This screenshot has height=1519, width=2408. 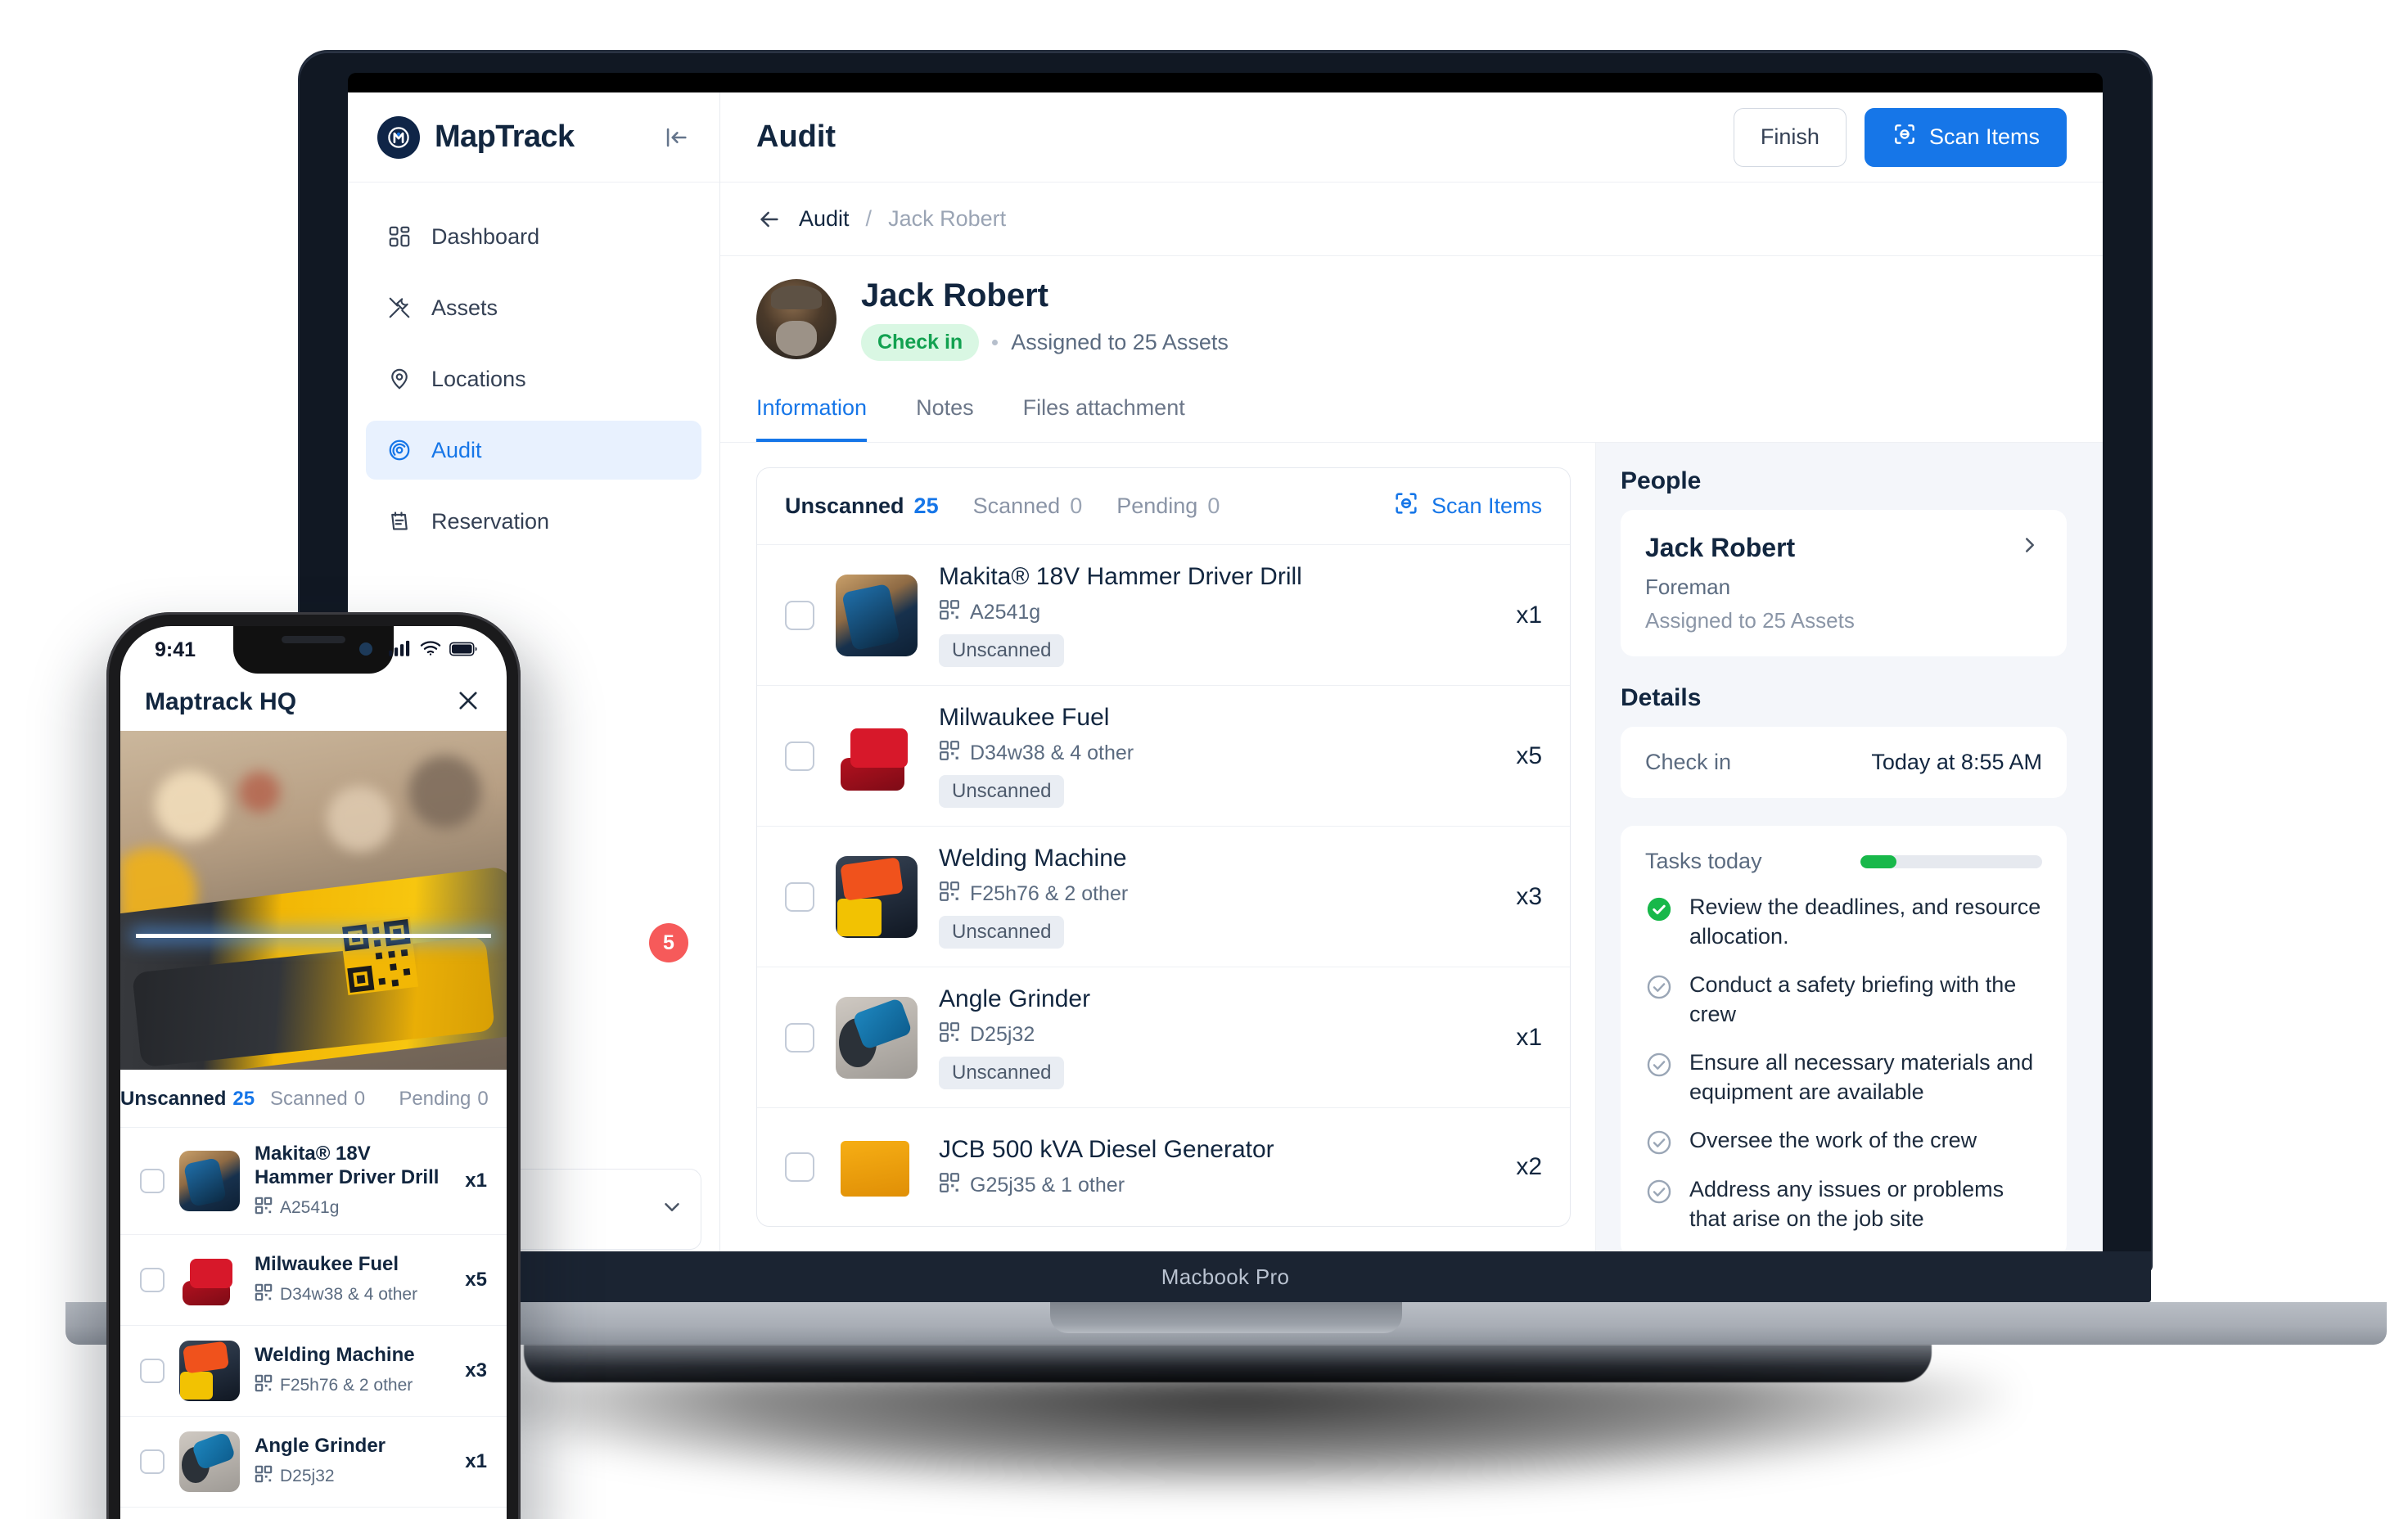 What do you see at coordinates (1790, 137) in the screenshot?
I see `finish-button: Finish` at bounding box center [1790, 137].